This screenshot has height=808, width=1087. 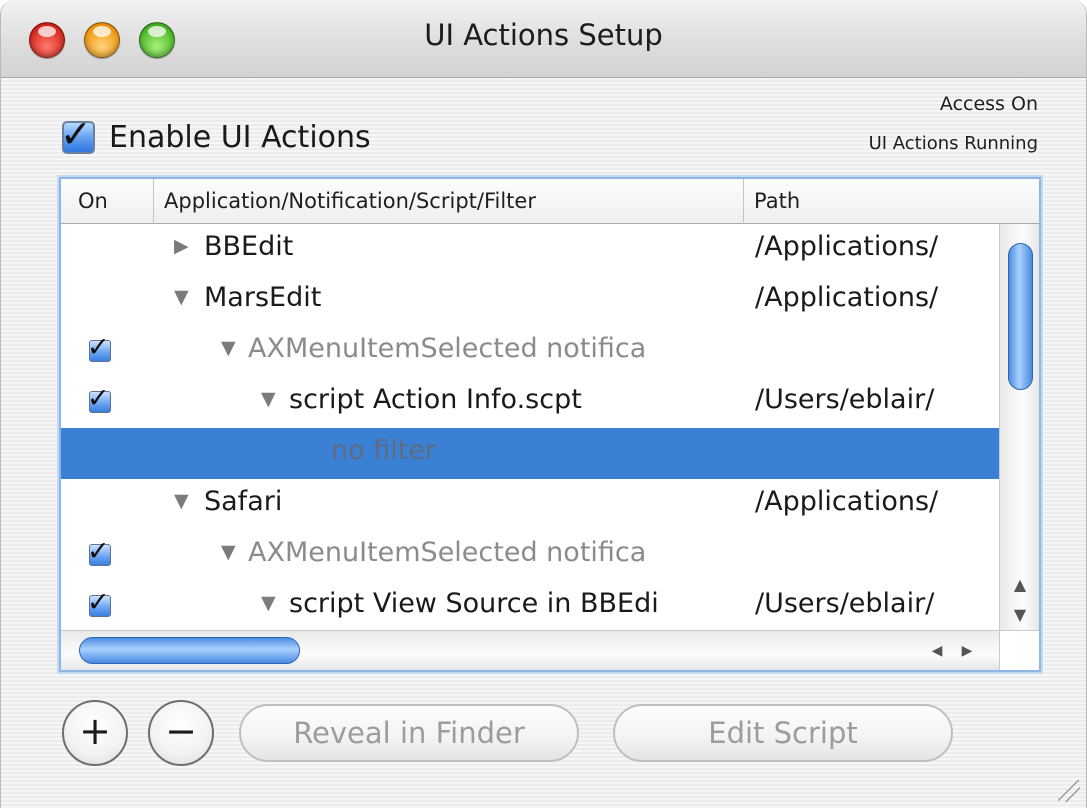 I want to click on table-row: ▼ MarsEdit /Applications/, so click(x=530, y=300).